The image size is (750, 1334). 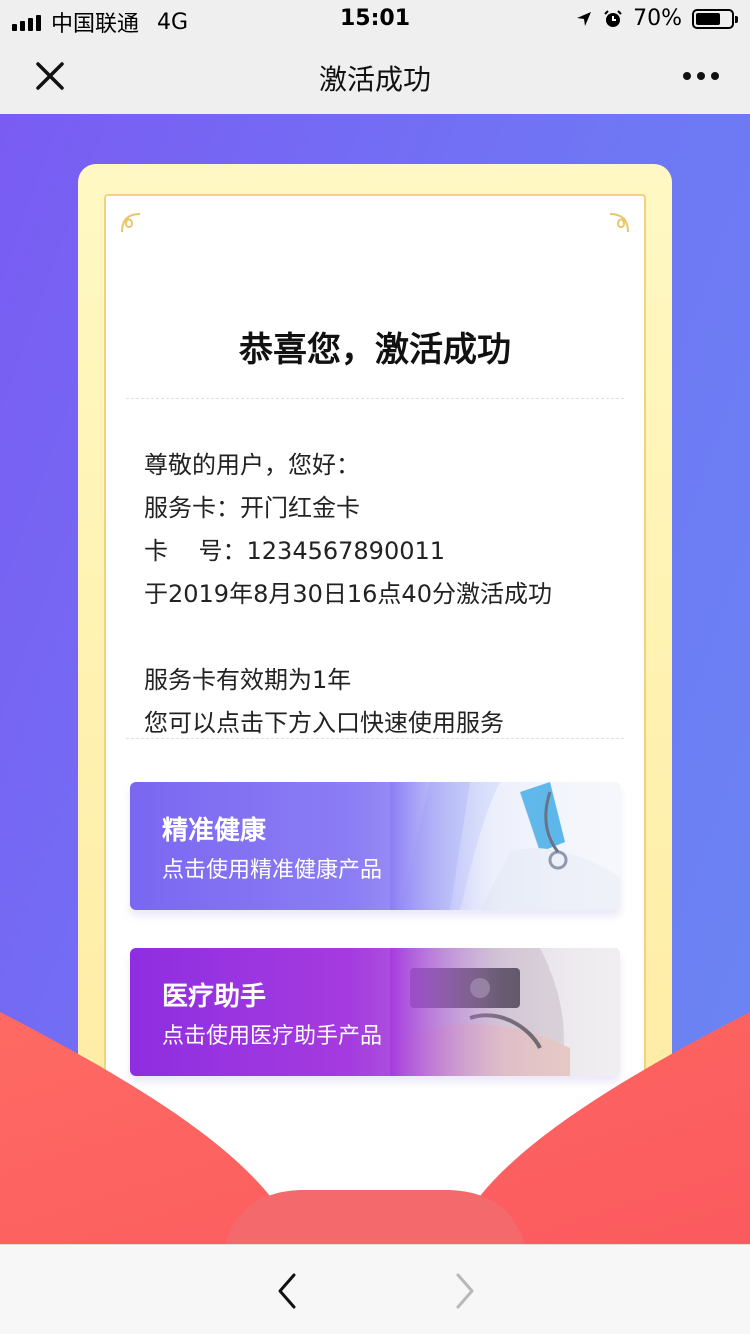 What do you see at coordinates (252, 508) in the screenshot?
I see `service-card-text: 服务卡：开门红金卡` at bounding box center [252, 508].